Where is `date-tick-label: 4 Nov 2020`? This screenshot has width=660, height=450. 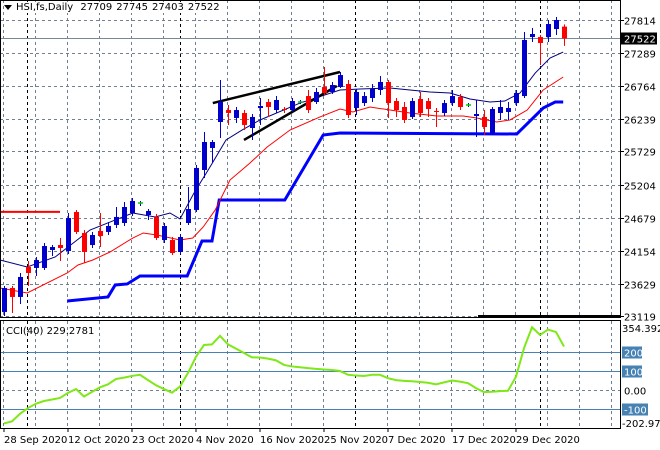
date-tick-label: 4 Nov 2020 is located at coordinates (225, 440).